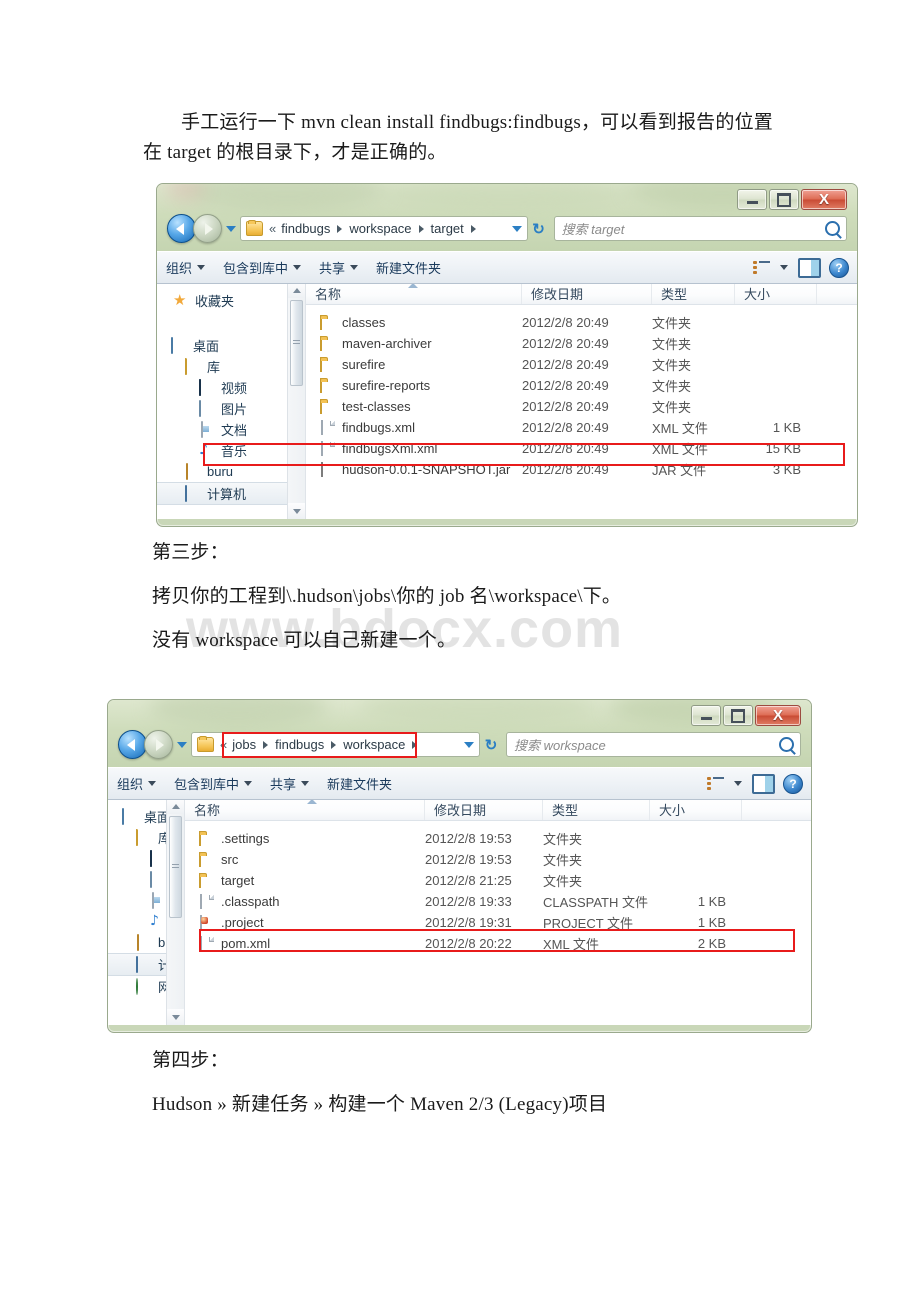  Describe the element at coordinates (694, 228) in the screenshot. I see `search-input: 搜索 target` at that location.